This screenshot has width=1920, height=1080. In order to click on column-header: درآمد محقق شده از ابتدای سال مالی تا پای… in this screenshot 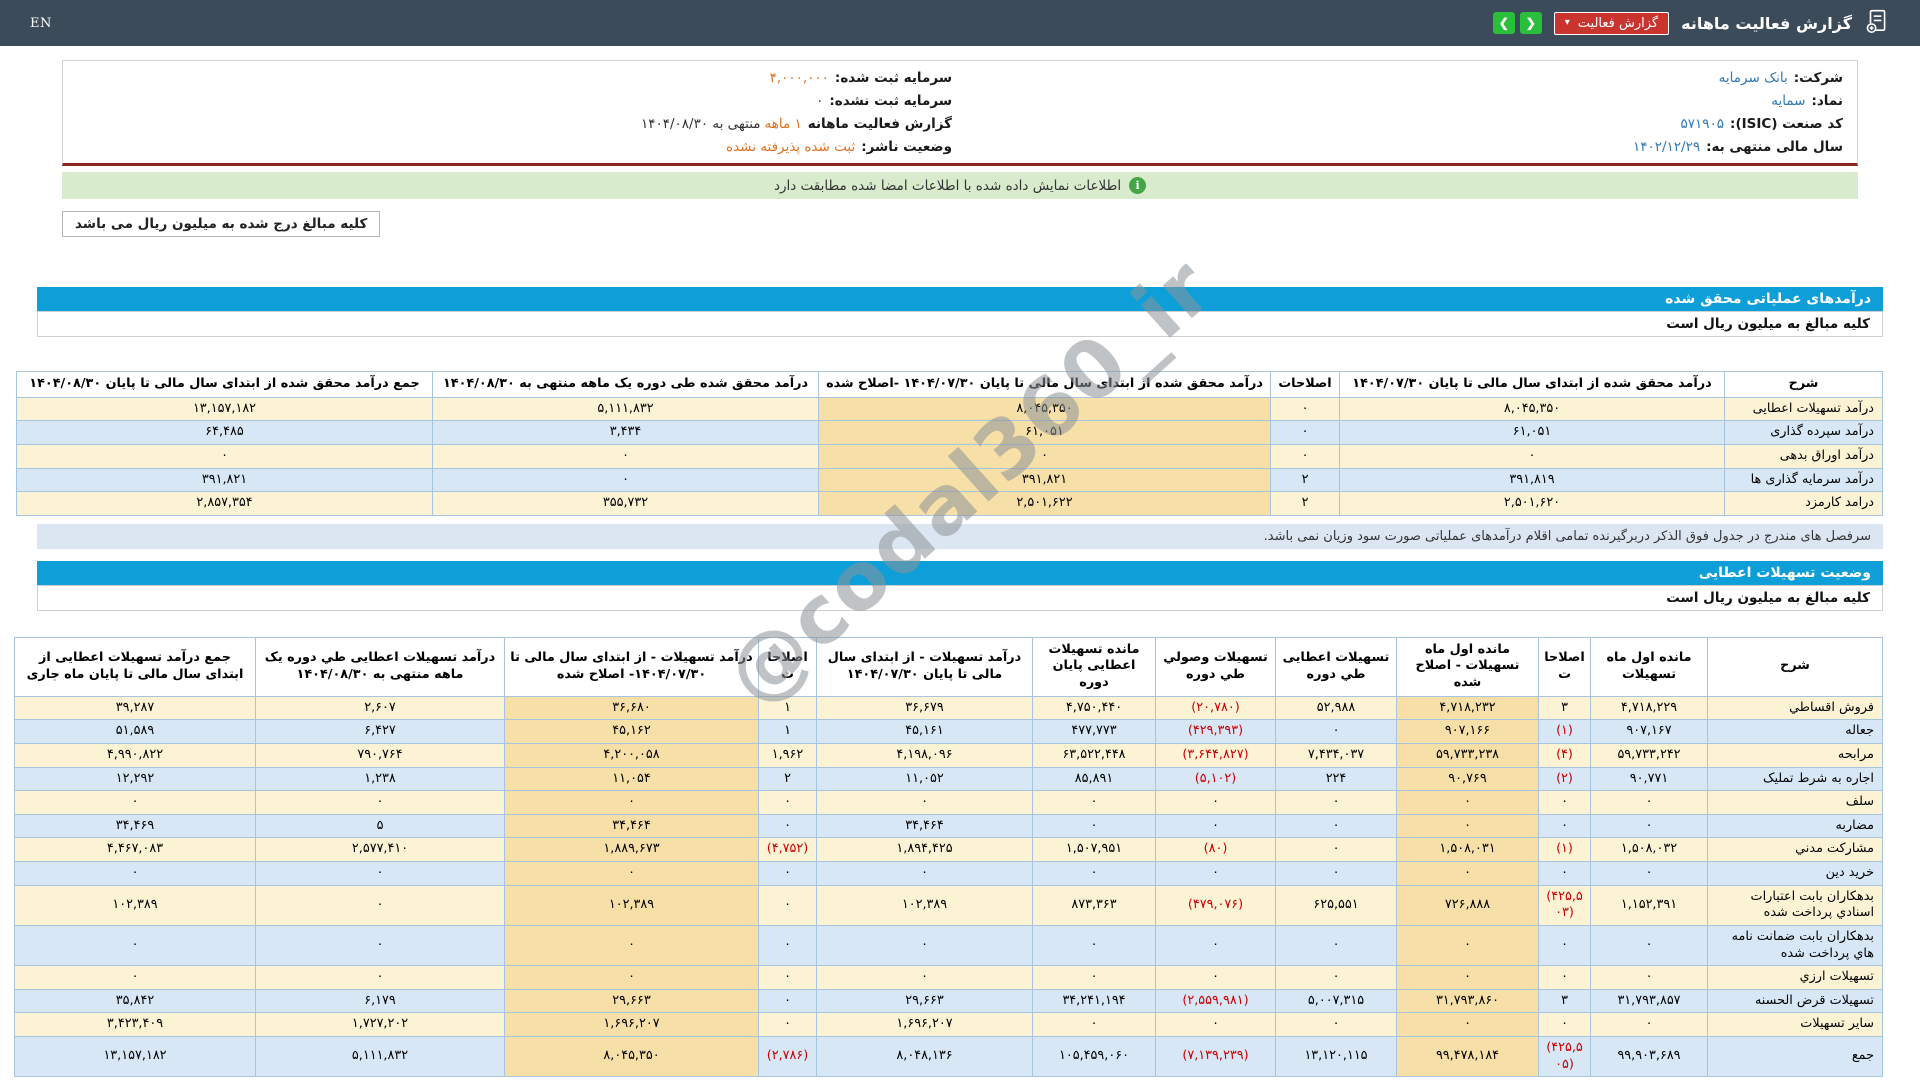, I will do `click(1044, 384)`.